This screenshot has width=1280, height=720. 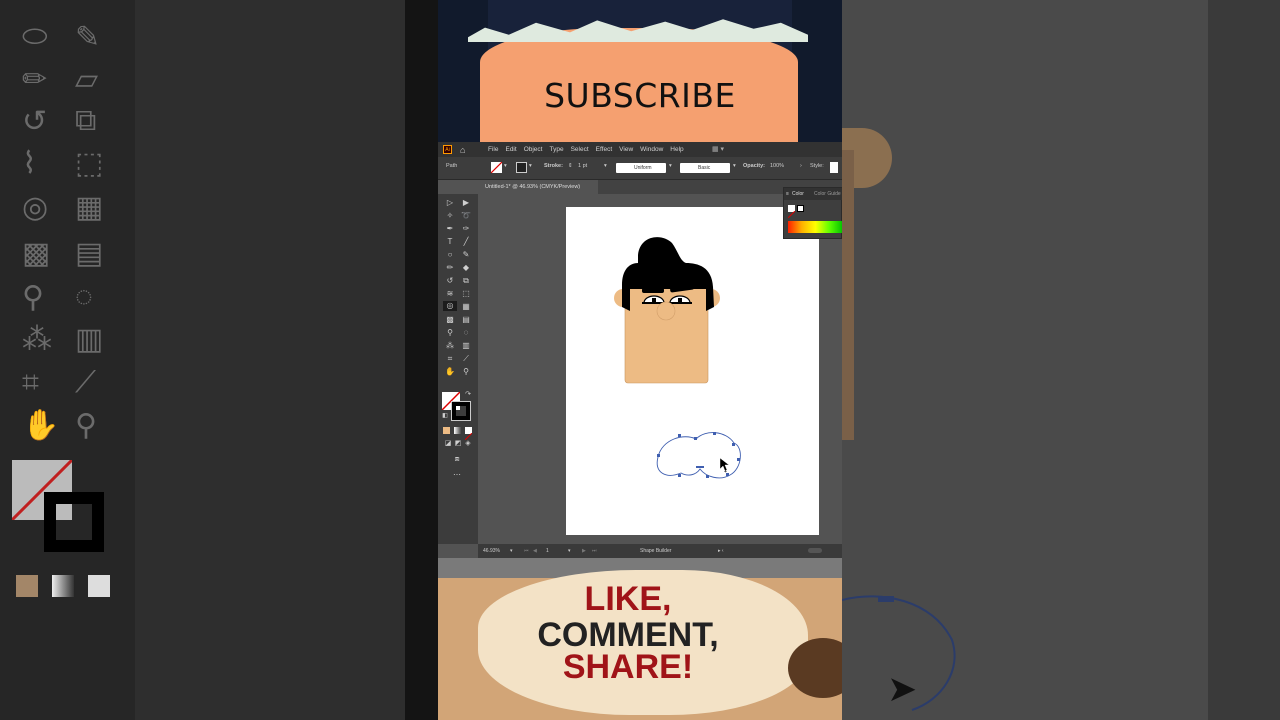 I want to click on mesh-tool-icon: ▩, so click(x=450, y=320).